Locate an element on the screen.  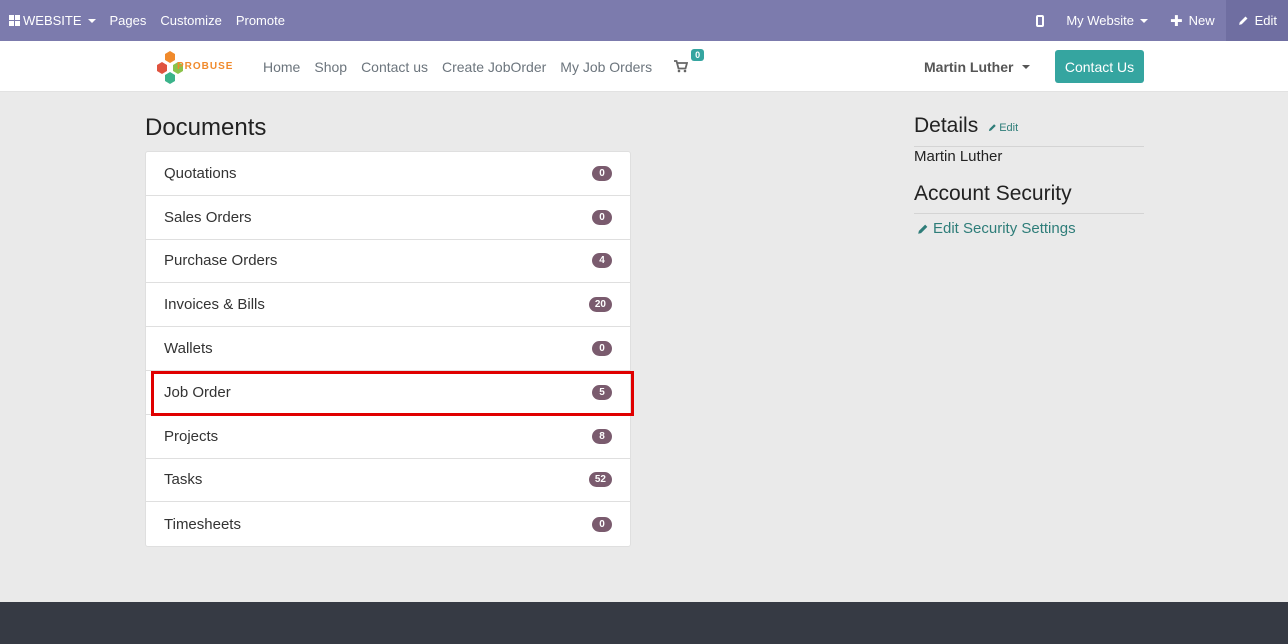
mobile-icon is located at coordinates (1040, 20).